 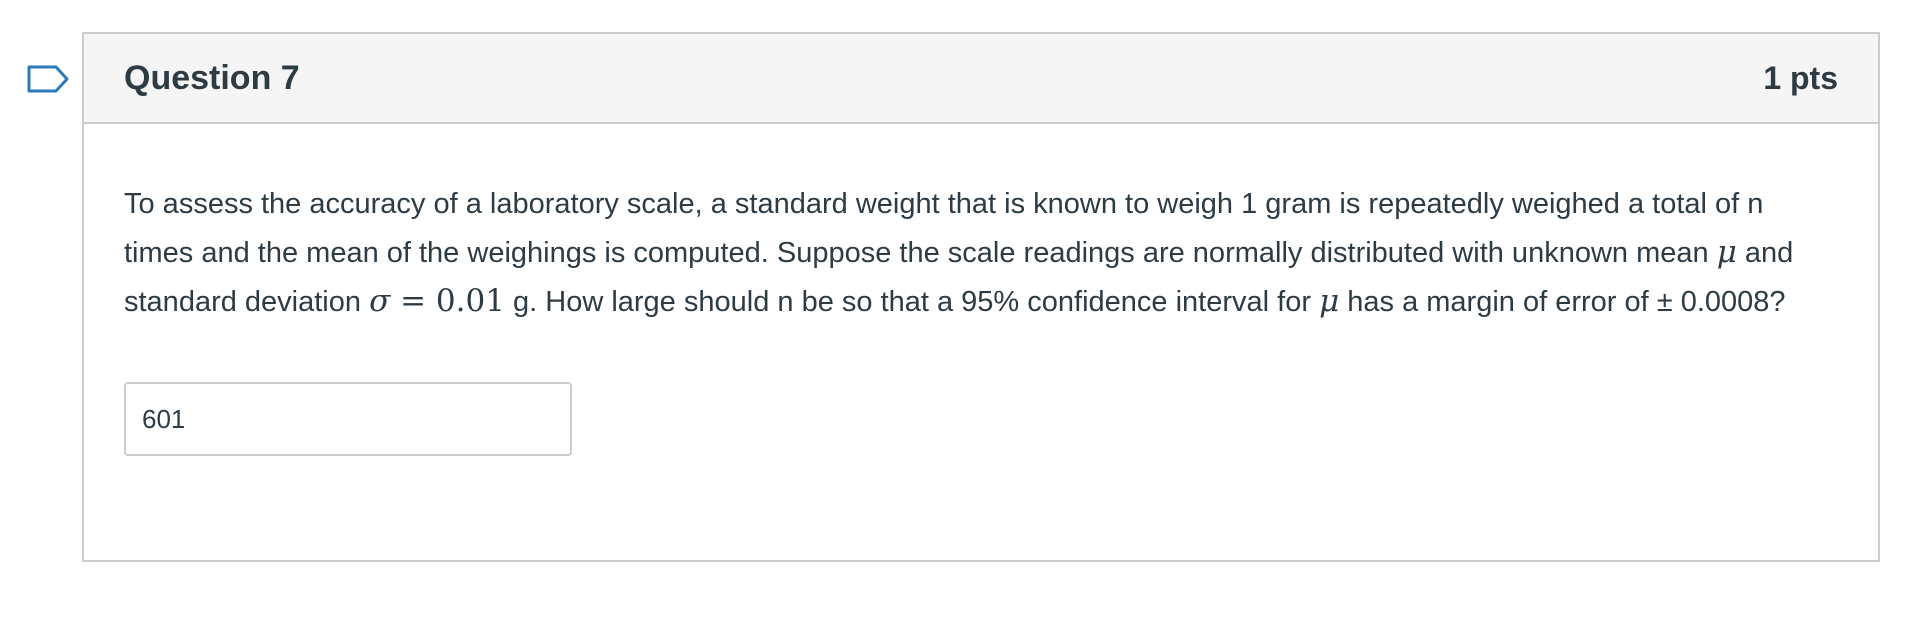 What do you see at coordinates (1329, 301) in the screenshot?
I see `math-mu-2: μ` at bounding box center [1329, 301].